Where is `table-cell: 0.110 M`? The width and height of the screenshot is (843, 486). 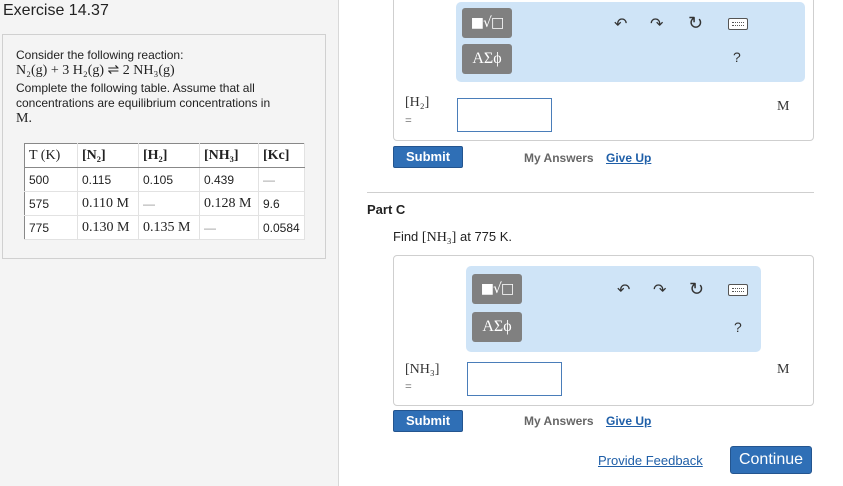 table-cell: 0.110 M is located at coordinates (108, 203).